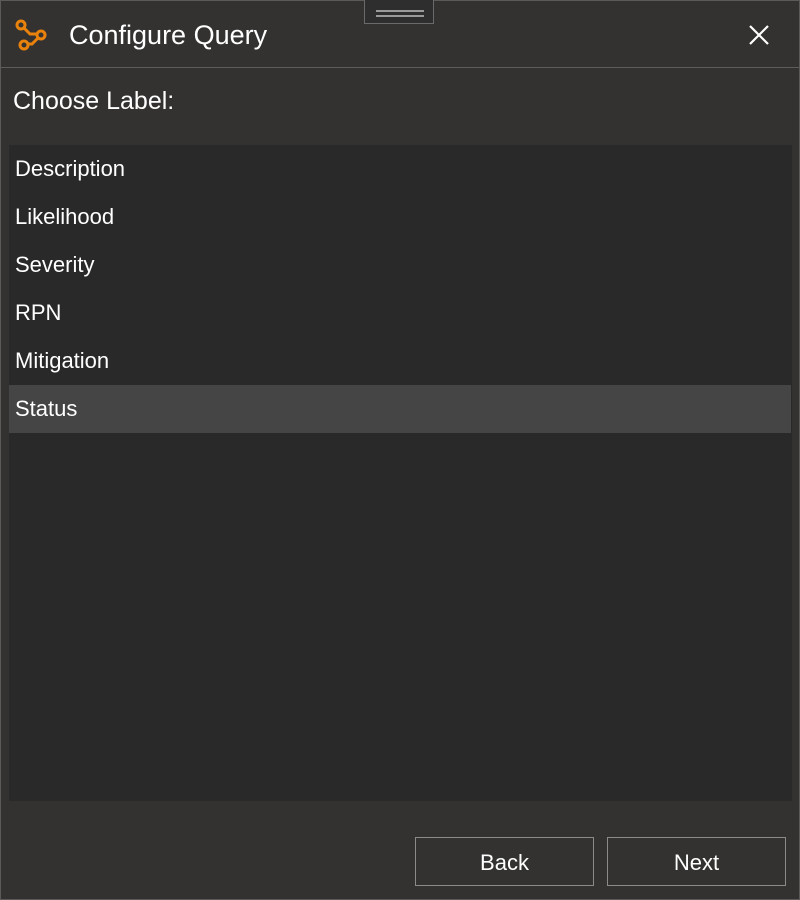 This screenshot has height=900, width=800. What do you see at coordinates (31, 35) in the screenshot?
I see `query-path-icon` at bounding box center [31, 35].